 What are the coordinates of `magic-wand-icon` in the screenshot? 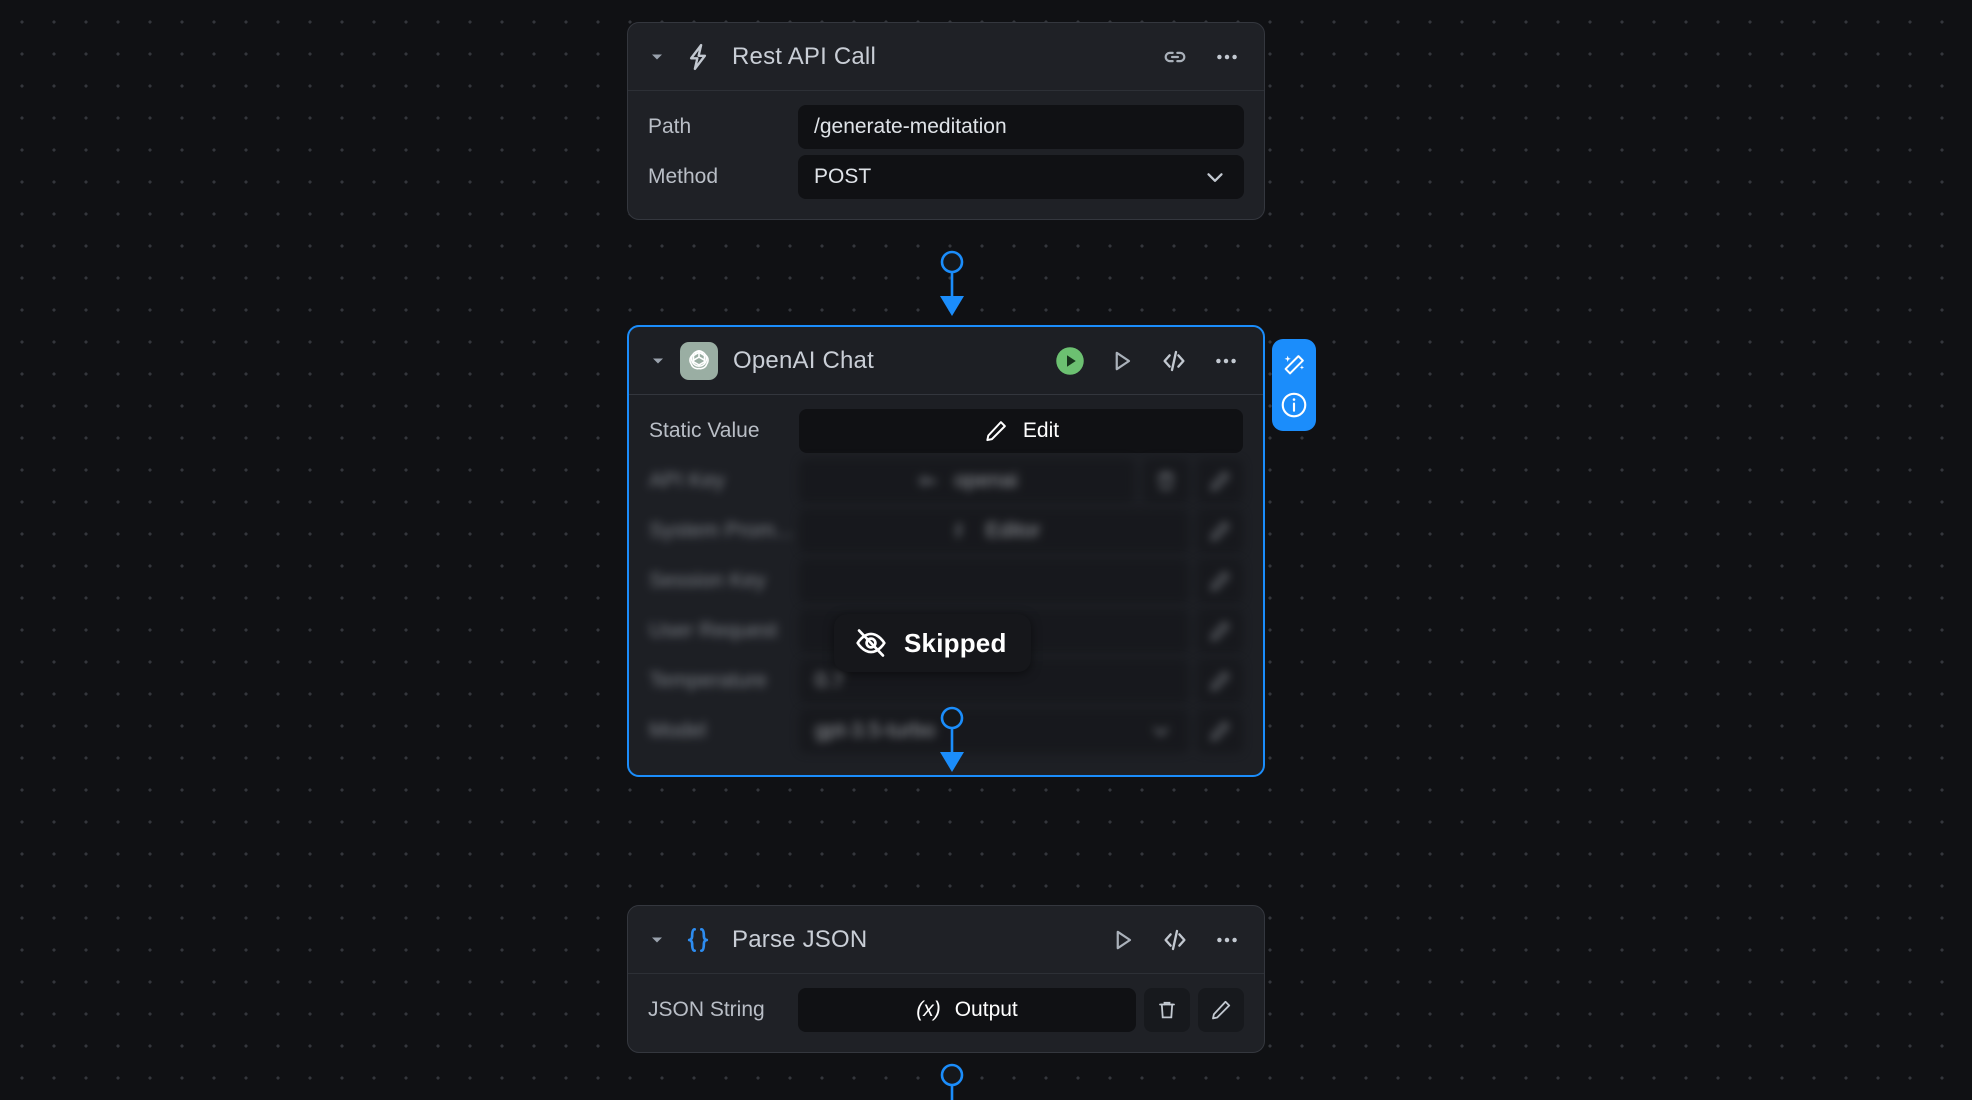 It's located at (1294, 365).